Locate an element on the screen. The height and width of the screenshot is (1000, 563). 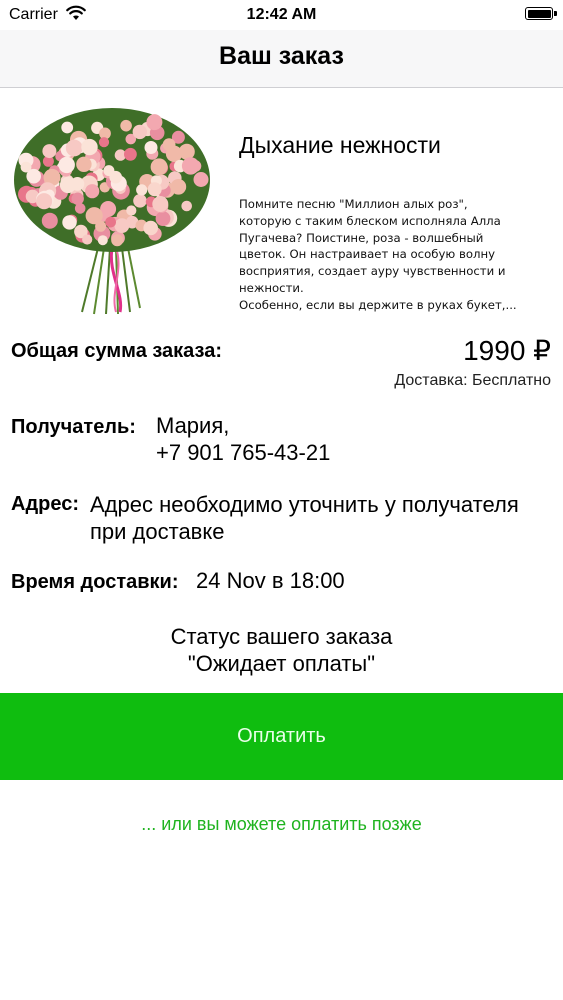
delivery-time-label: Время доставки: is located at coordinates (95, 582).